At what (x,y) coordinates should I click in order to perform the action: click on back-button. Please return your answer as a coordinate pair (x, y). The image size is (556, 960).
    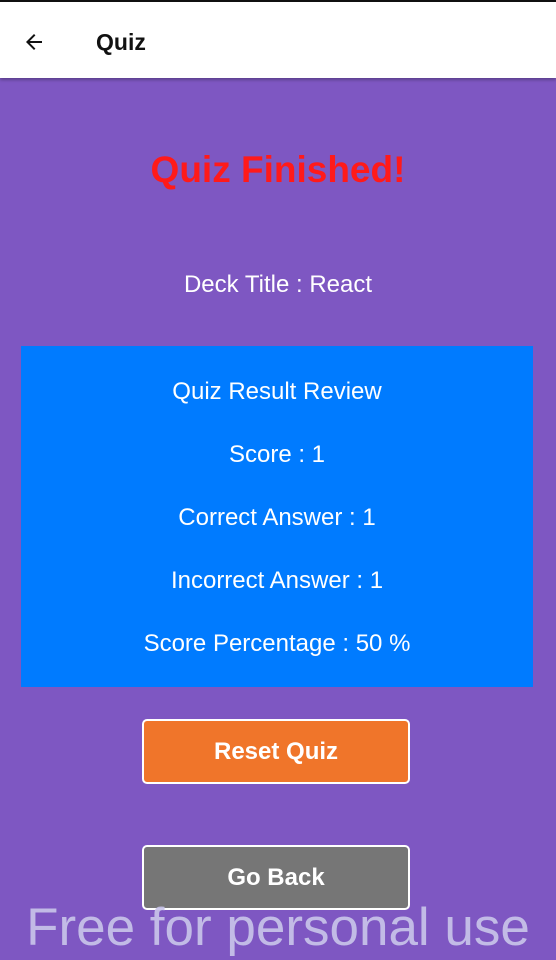
    Looking at the image, I should click on (34, 42).